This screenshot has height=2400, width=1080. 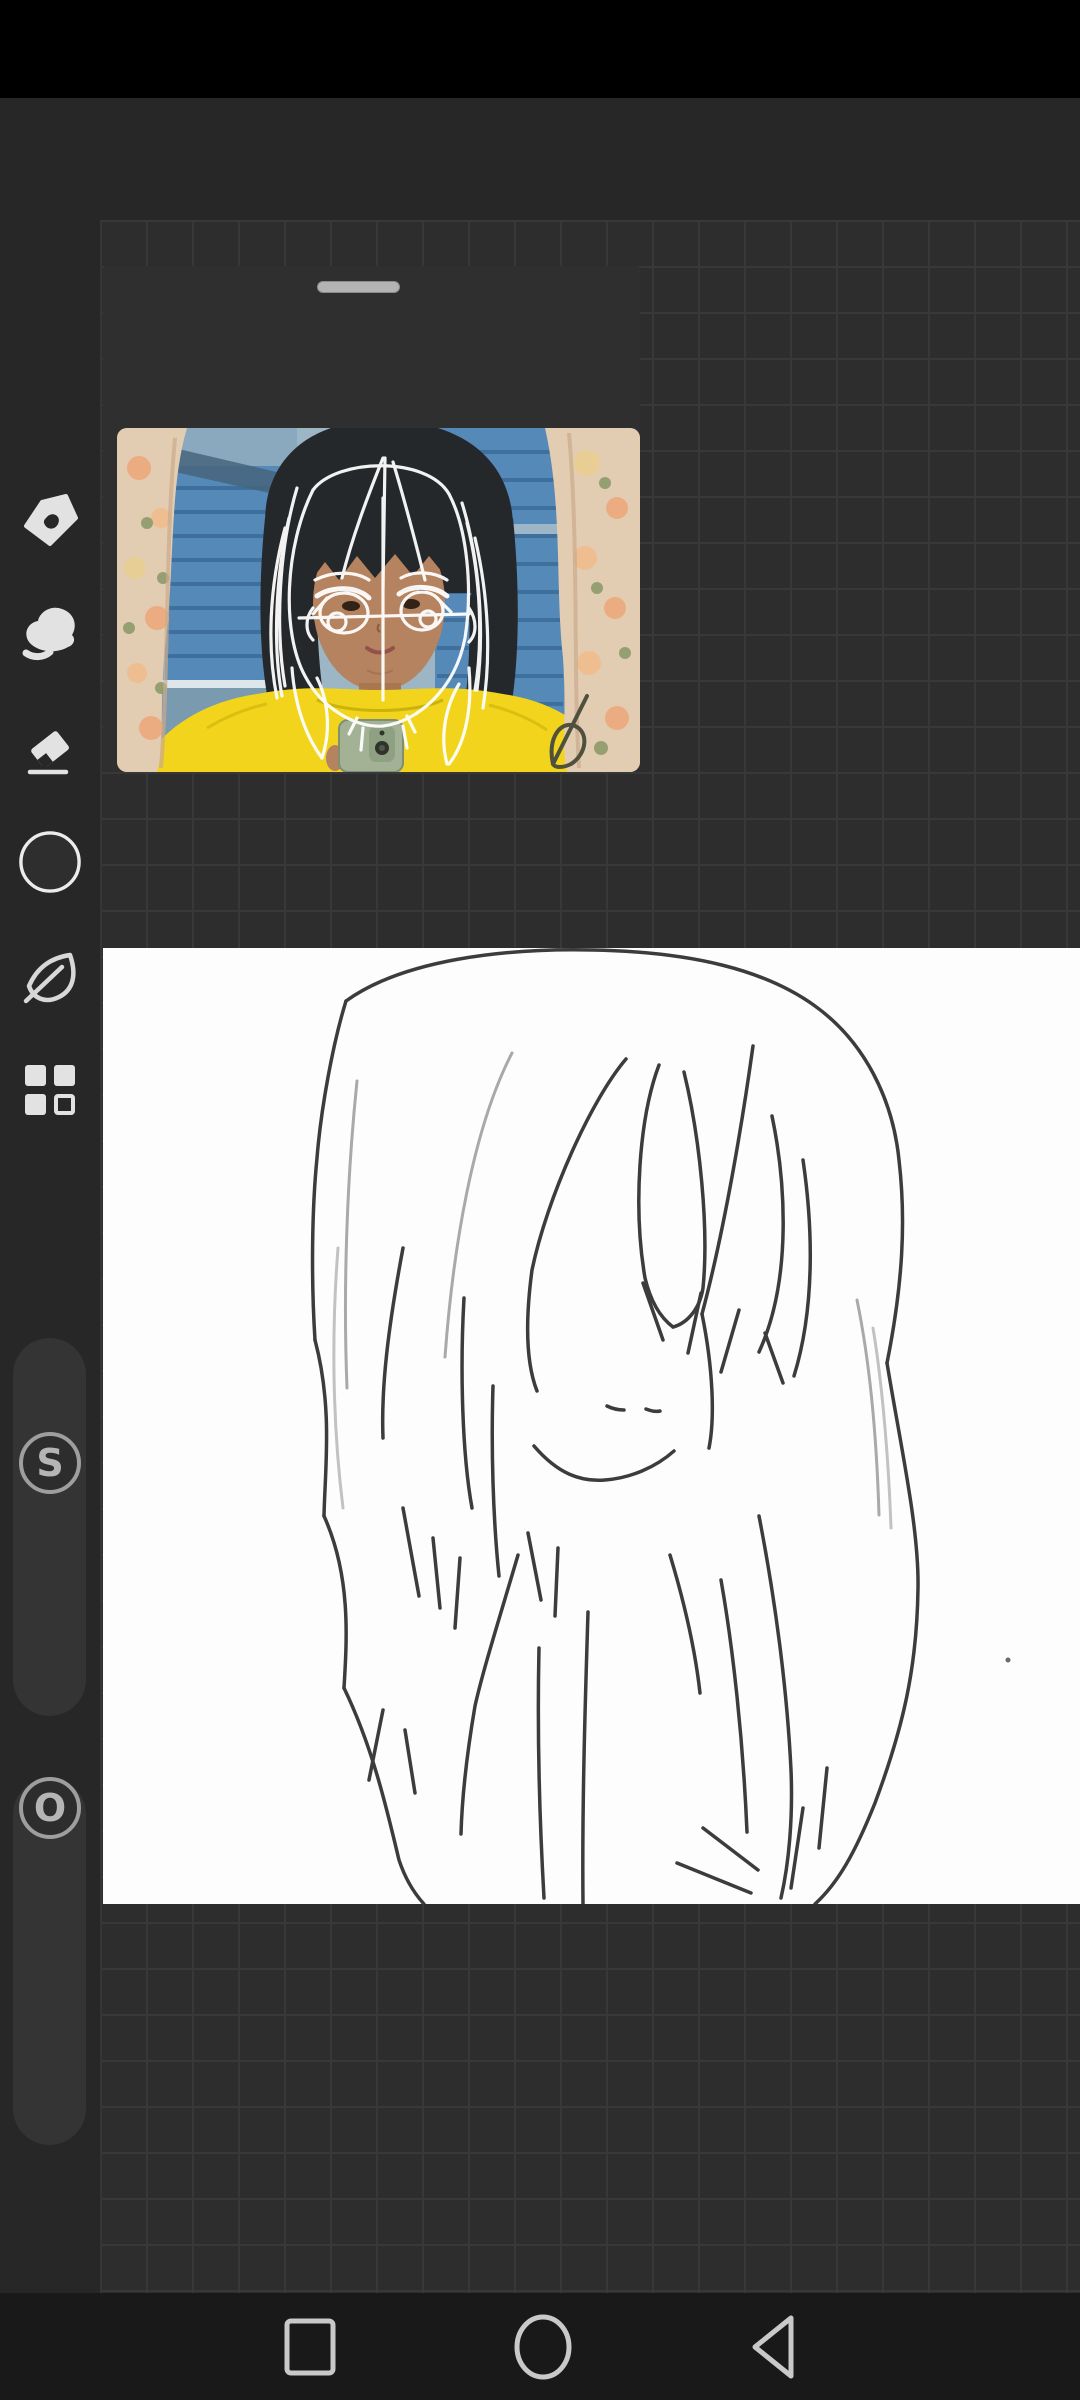 I want to click on back-button, so click(x=776, y=2347).